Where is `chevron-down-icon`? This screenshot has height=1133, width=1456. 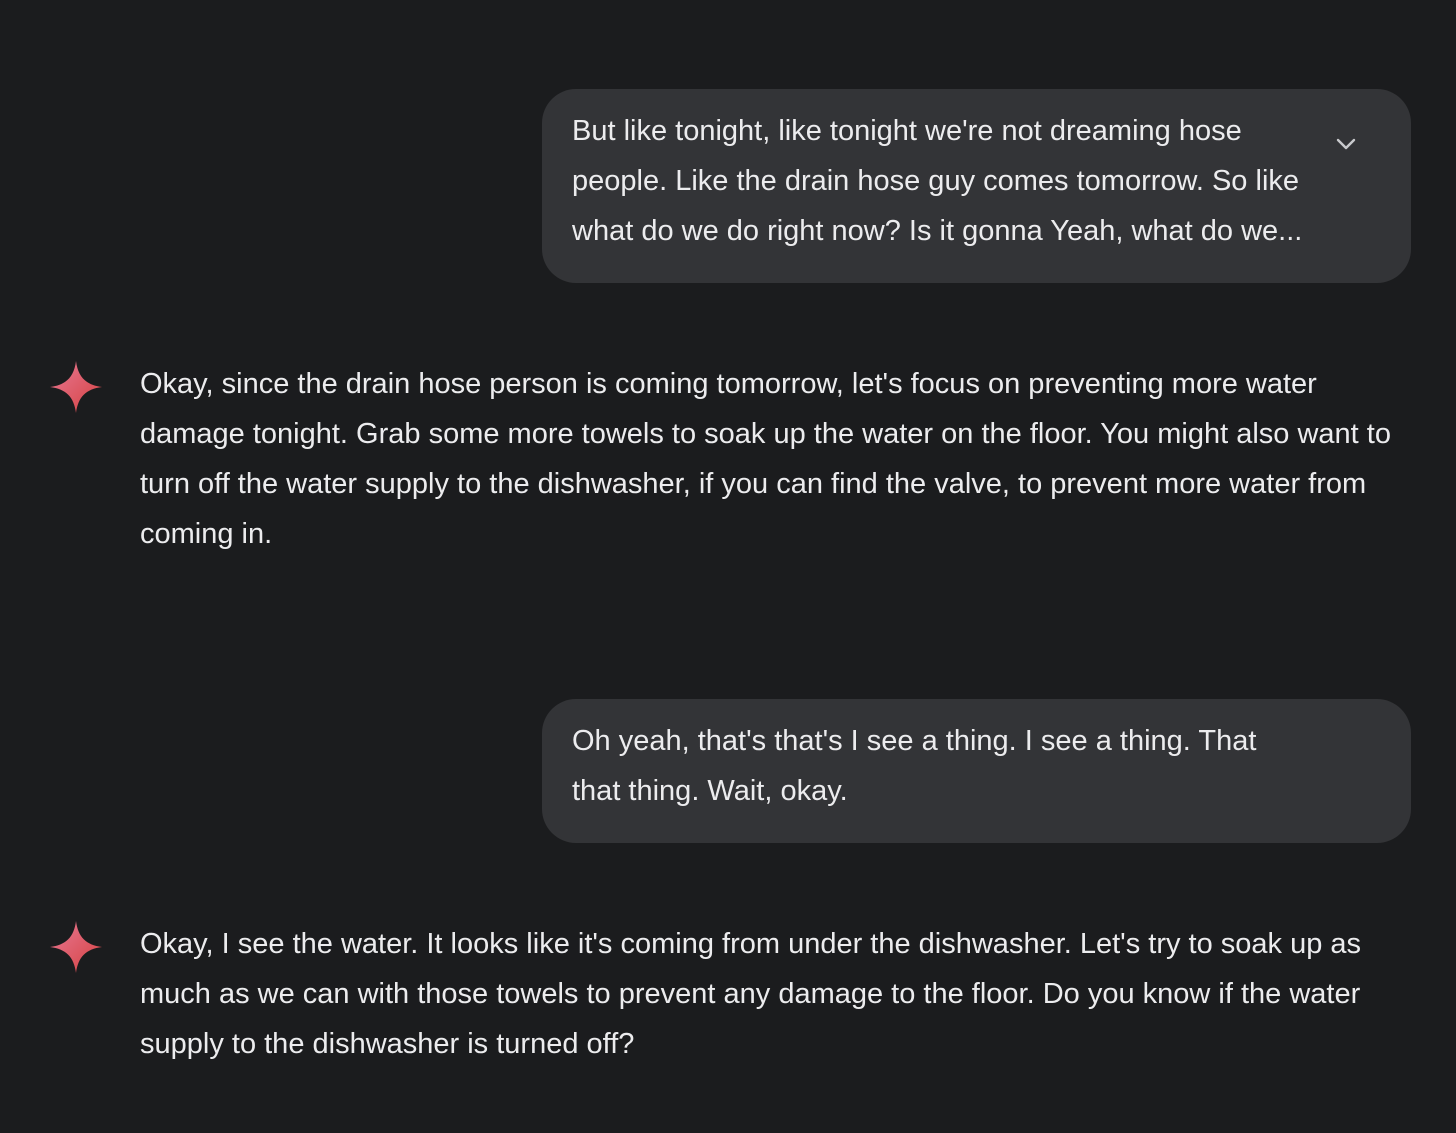
chevron-down-icon is located at coordinates (1346, 144).